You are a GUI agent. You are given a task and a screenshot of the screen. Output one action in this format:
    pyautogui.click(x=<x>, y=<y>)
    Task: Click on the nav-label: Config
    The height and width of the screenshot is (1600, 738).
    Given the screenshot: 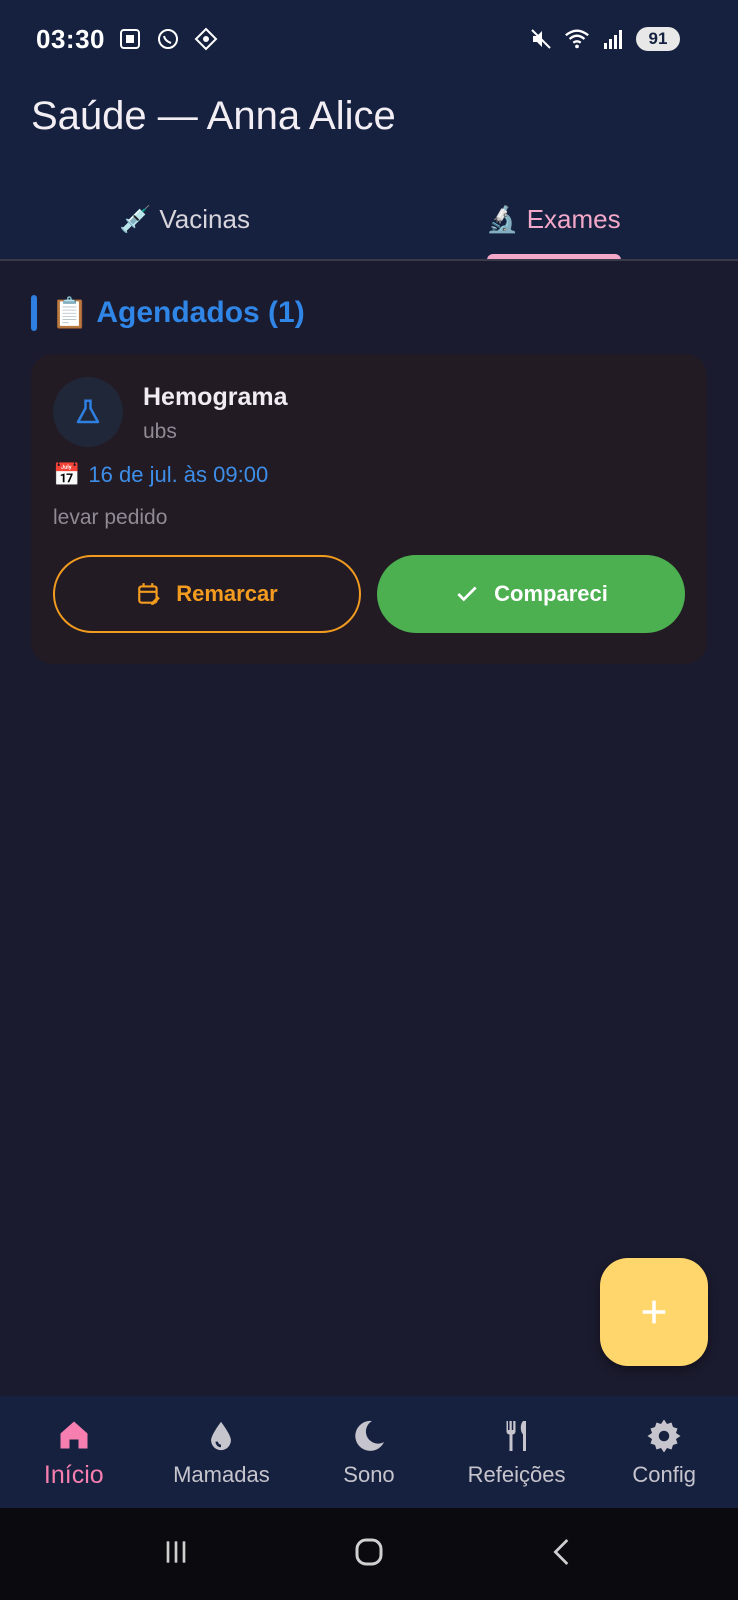 What is the action you would take?
    pyautogui.click(x=664, y=1474)
    